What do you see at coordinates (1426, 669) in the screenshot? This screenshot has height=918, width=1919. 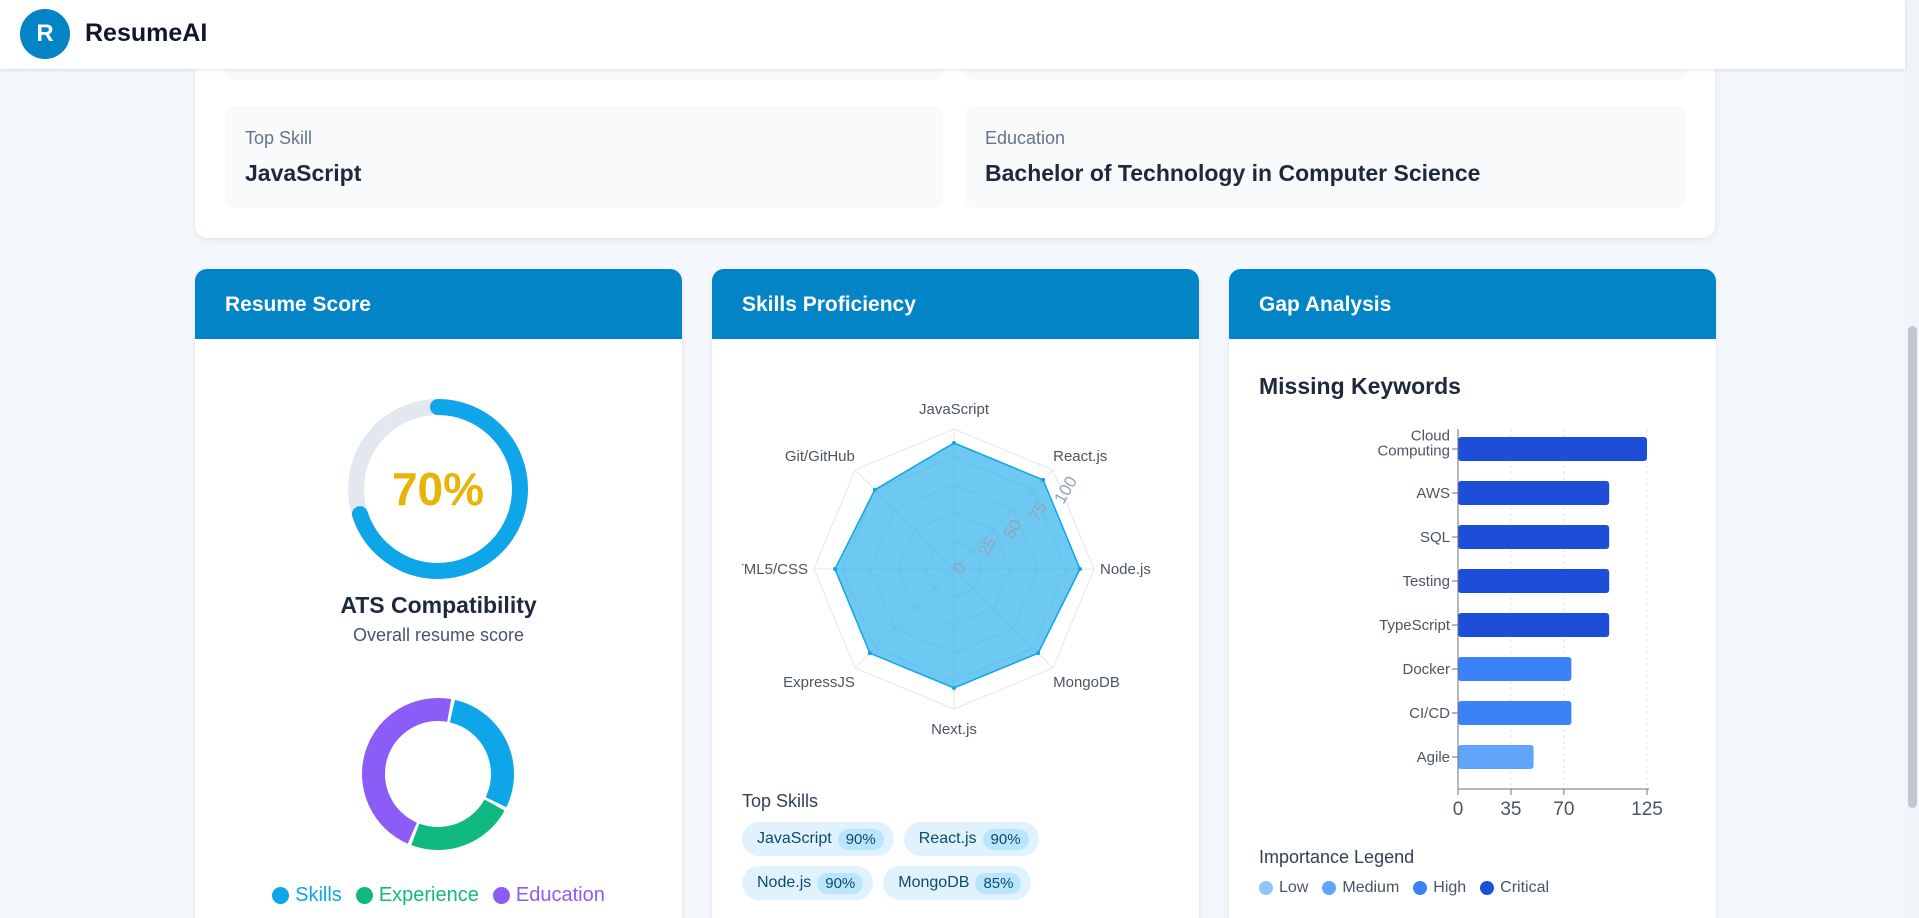 I see `bar-category-label: Docker` at bounding box center [1426, 669].